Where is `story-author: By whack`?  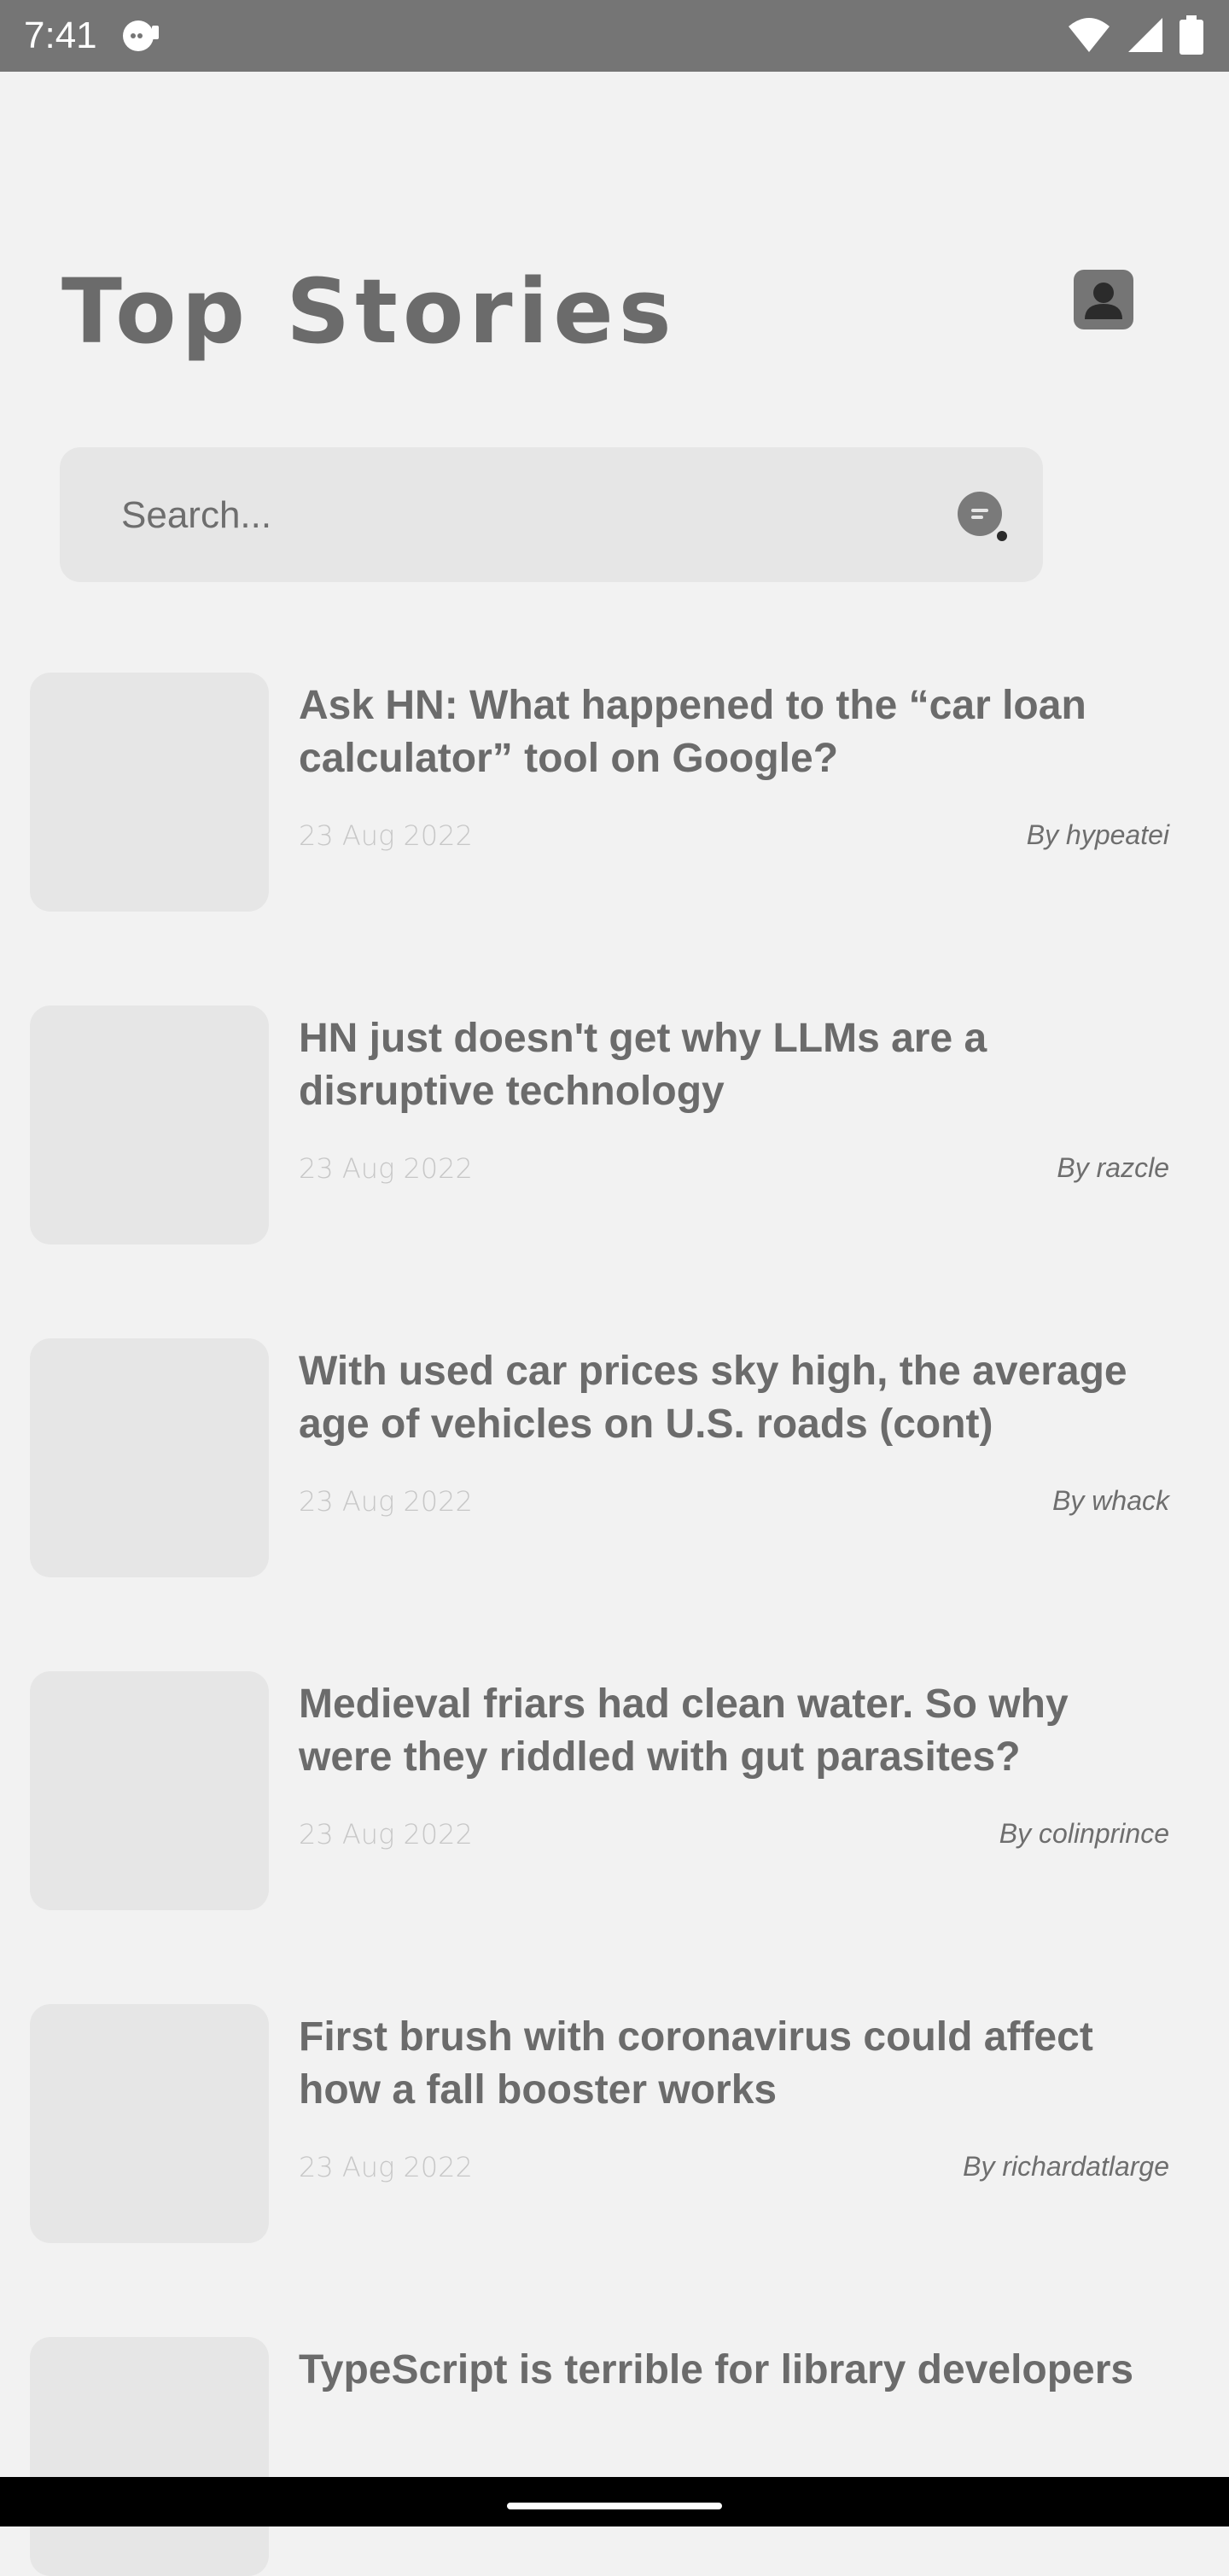
story-author: By whack is located at coordinates (1110, 1500).